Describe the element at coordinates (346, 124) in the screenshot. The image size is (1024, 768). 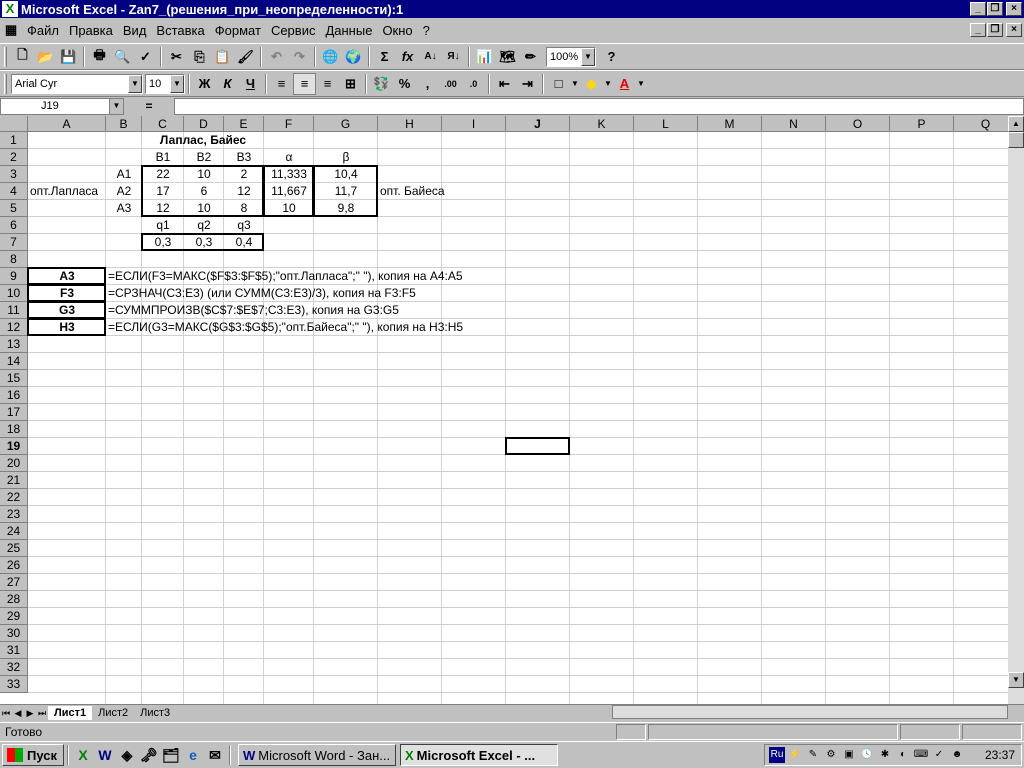
I see `column-header: G` at that location.